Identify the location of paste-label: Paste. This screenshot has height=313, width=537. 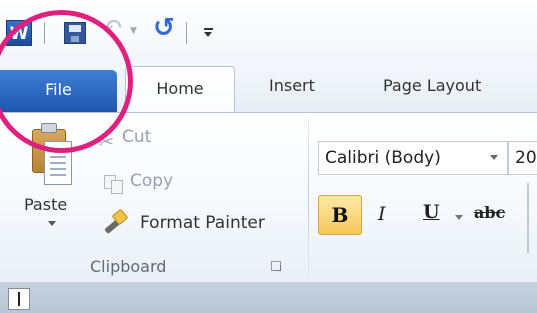
(46, 204).